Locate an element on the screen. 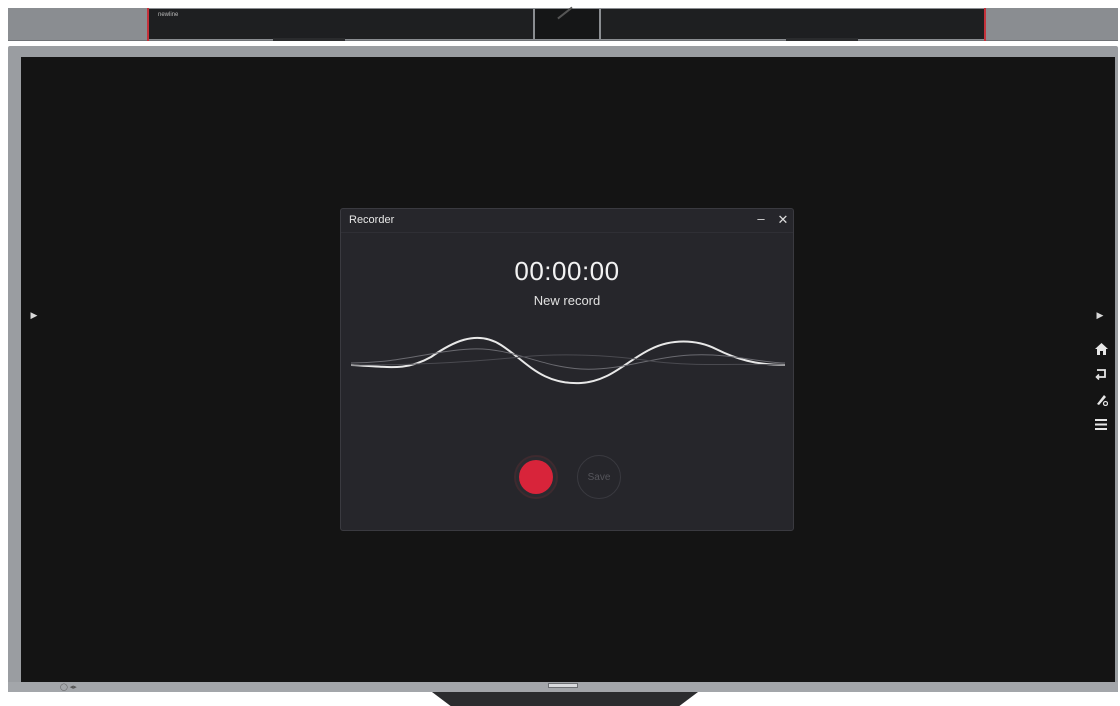 The image size is (1120, 706). side-toolbar is located at coordinates (1101, 386).